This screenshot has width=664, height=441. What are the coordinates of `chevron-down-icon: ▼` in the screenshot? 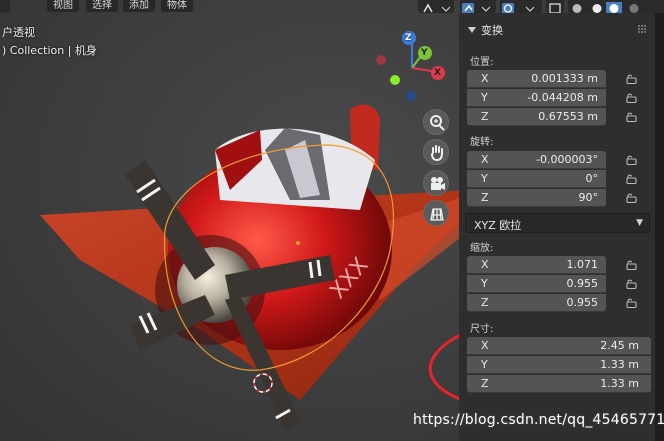 It's located at (639, 223).